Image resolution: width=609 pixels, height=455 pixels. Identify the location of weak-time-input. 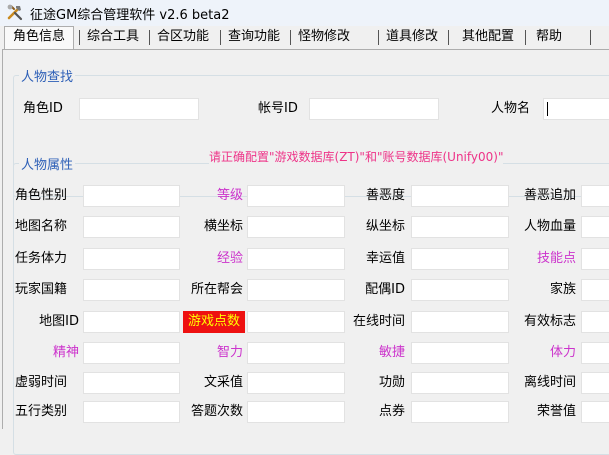
(131, 383).